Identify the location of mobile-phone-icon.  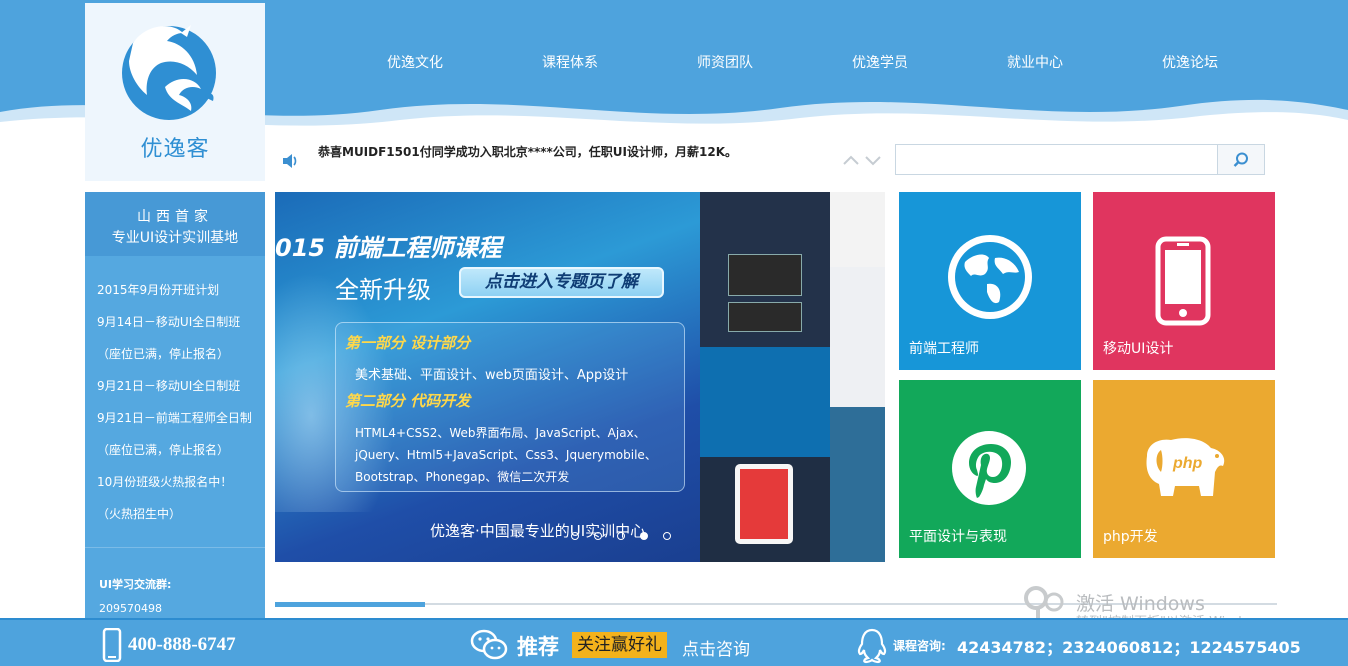
(112, 645).